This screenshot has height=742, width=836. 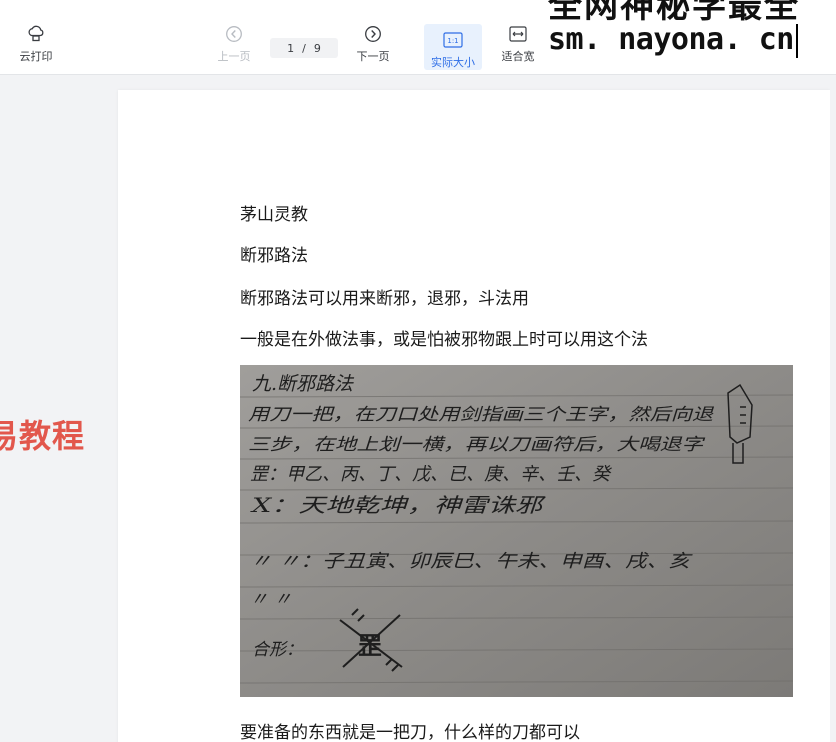 I want to click on hw-line-4: 罡：甲乙、丙、丁、戊、已、庚、辛、壬、癸, so click(x=431, y=474).